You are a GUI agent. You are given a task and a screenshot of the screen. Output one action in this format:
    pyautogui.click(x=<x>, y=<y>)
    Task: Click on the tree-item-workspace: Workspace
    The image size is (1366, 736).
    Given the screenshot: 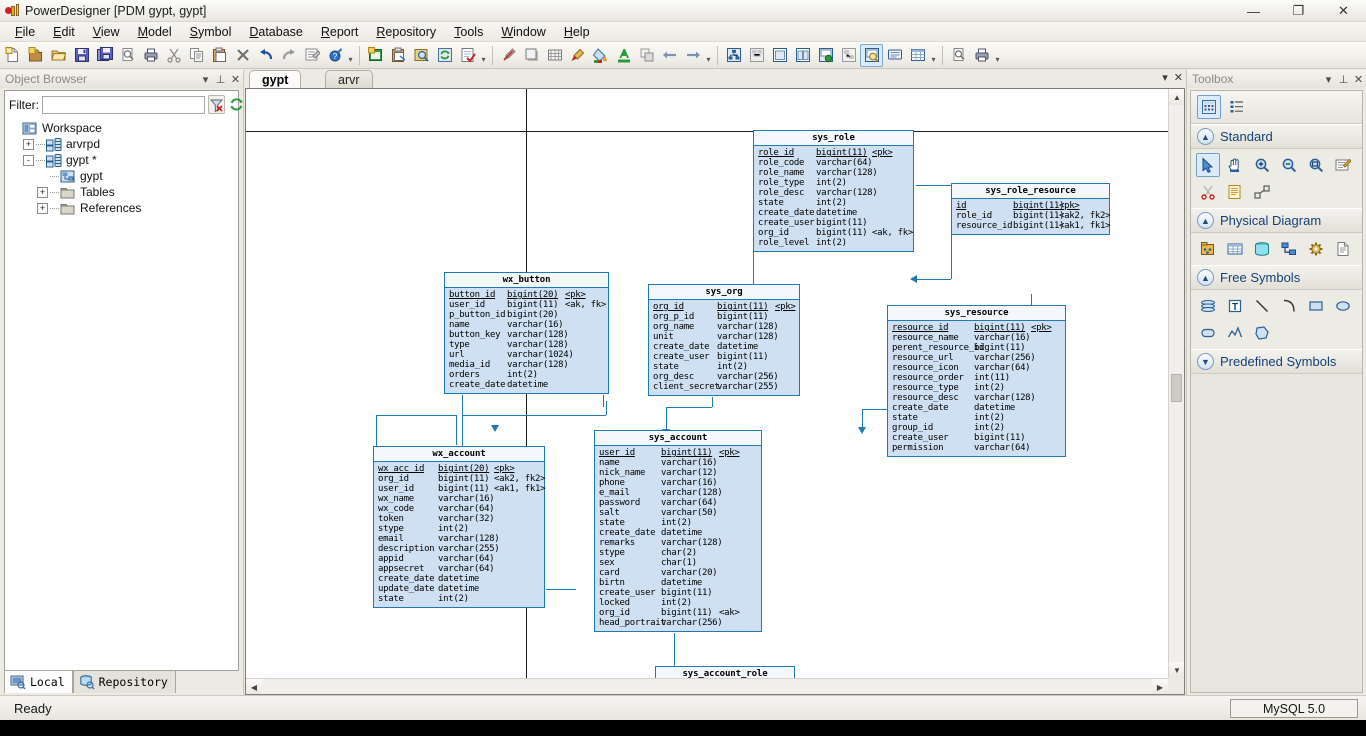 What is the action you would take?
    pyautogui.click(x=123, y=128)
    